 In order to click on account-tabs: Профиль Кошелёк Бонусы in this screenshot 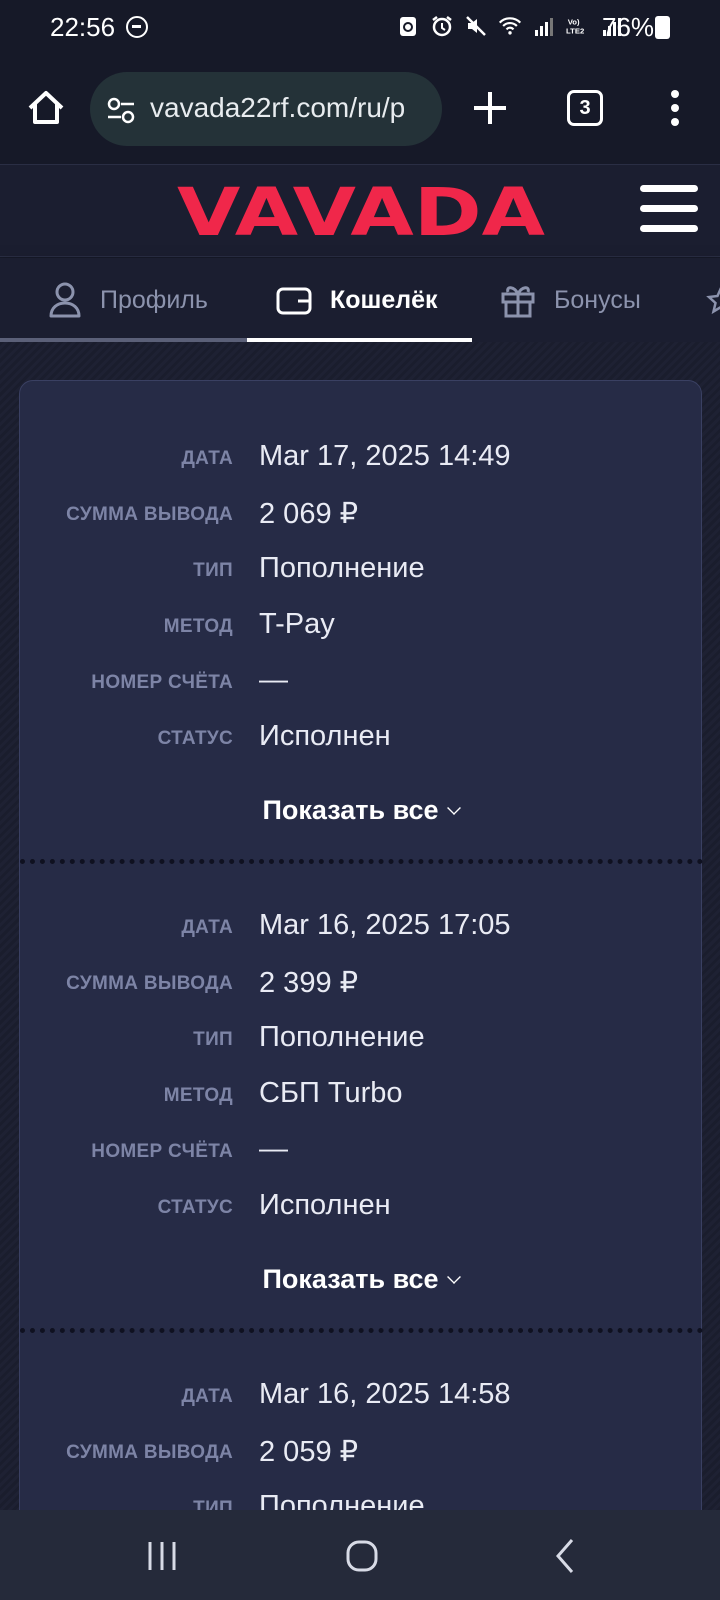, I will do `click(360, 300)`.